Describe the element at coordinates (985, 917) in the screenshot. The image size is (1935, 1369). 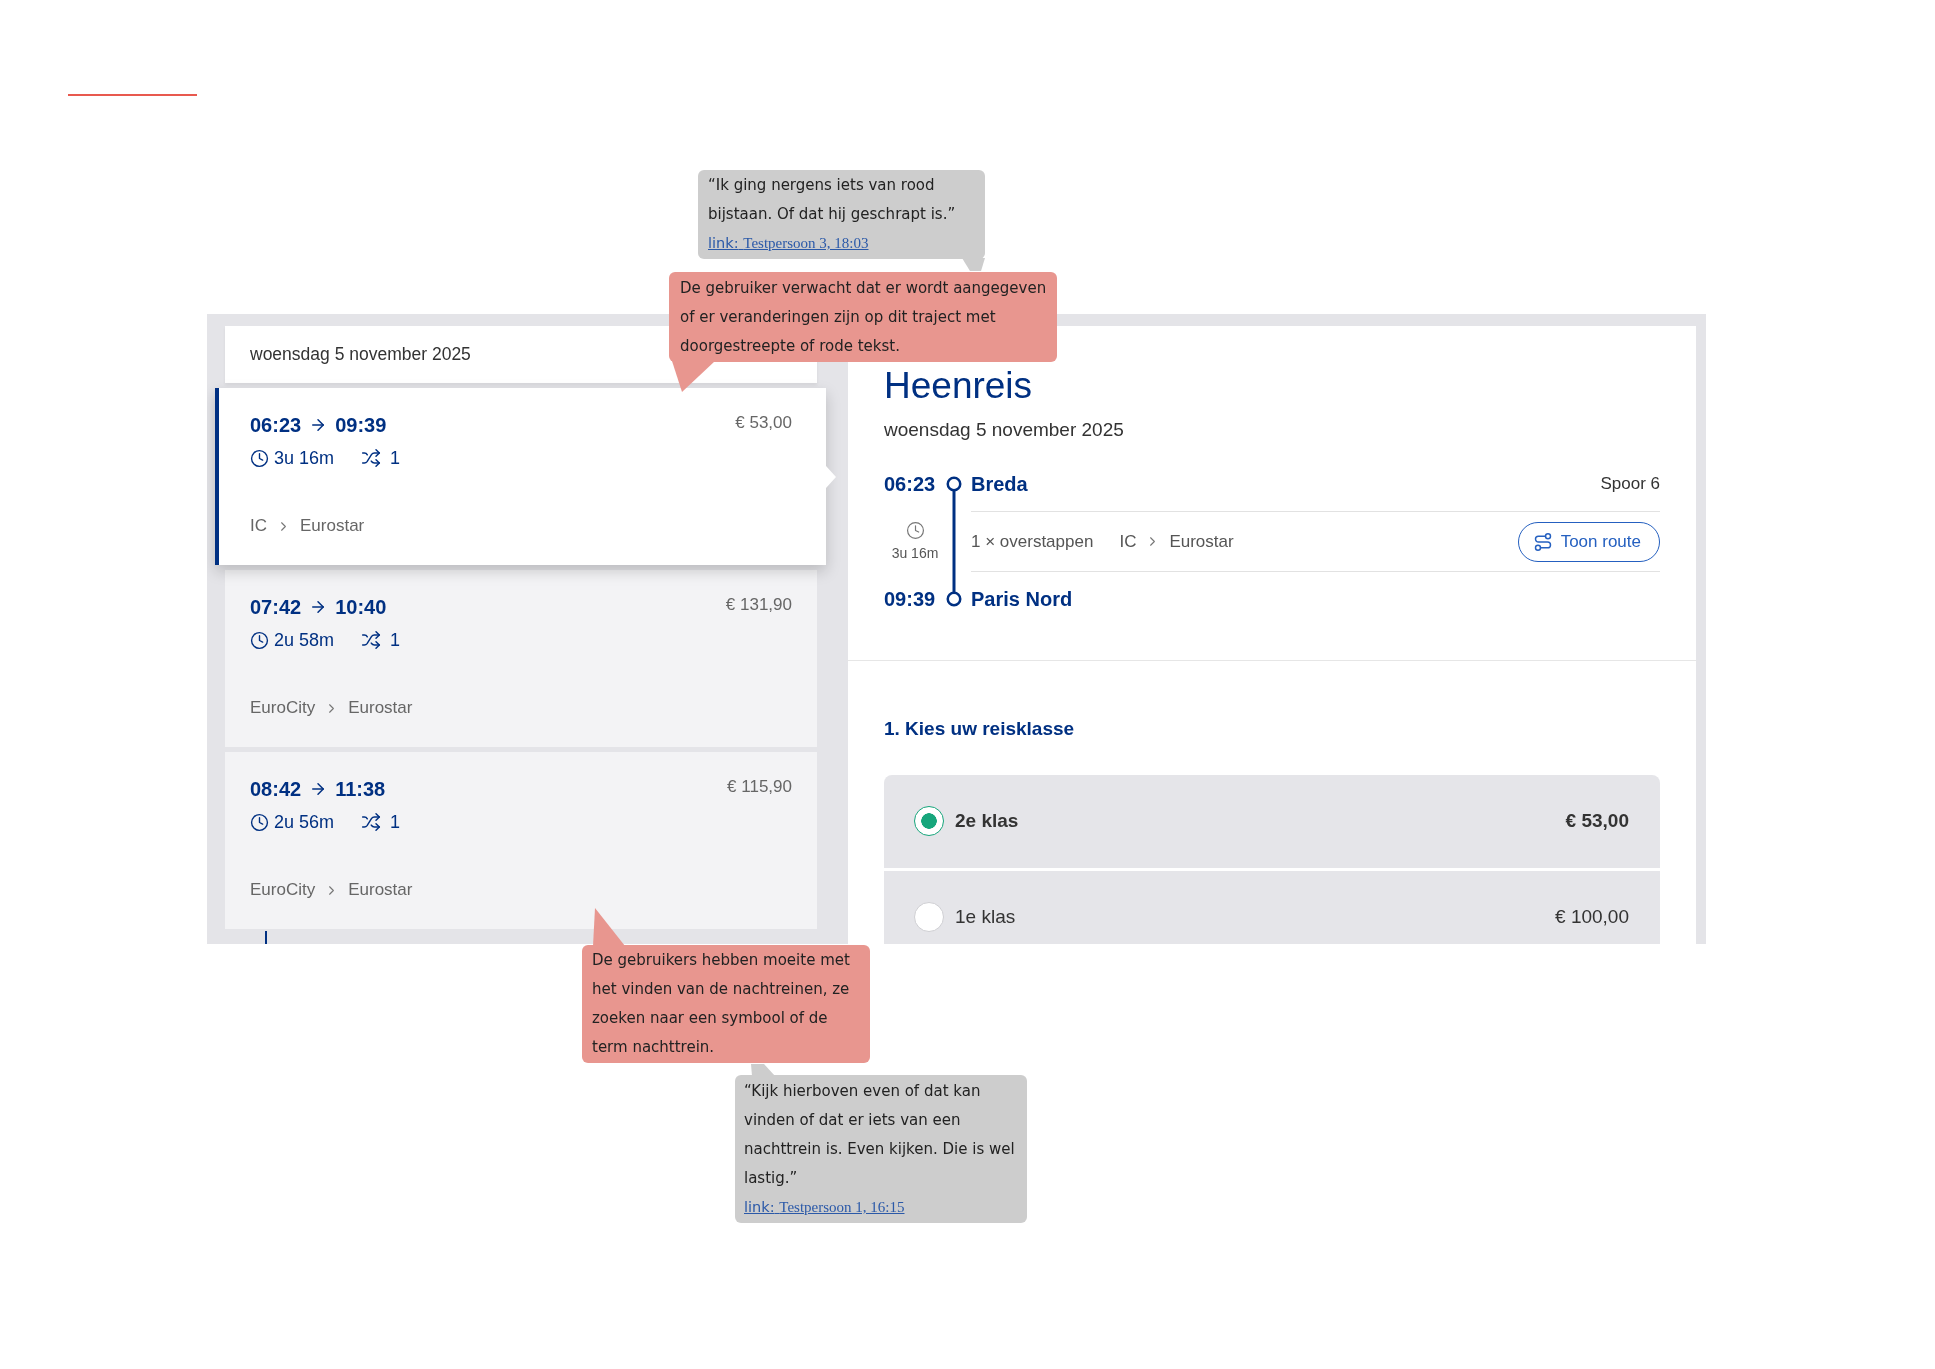
I see `class-label: 1e klas` at that location.